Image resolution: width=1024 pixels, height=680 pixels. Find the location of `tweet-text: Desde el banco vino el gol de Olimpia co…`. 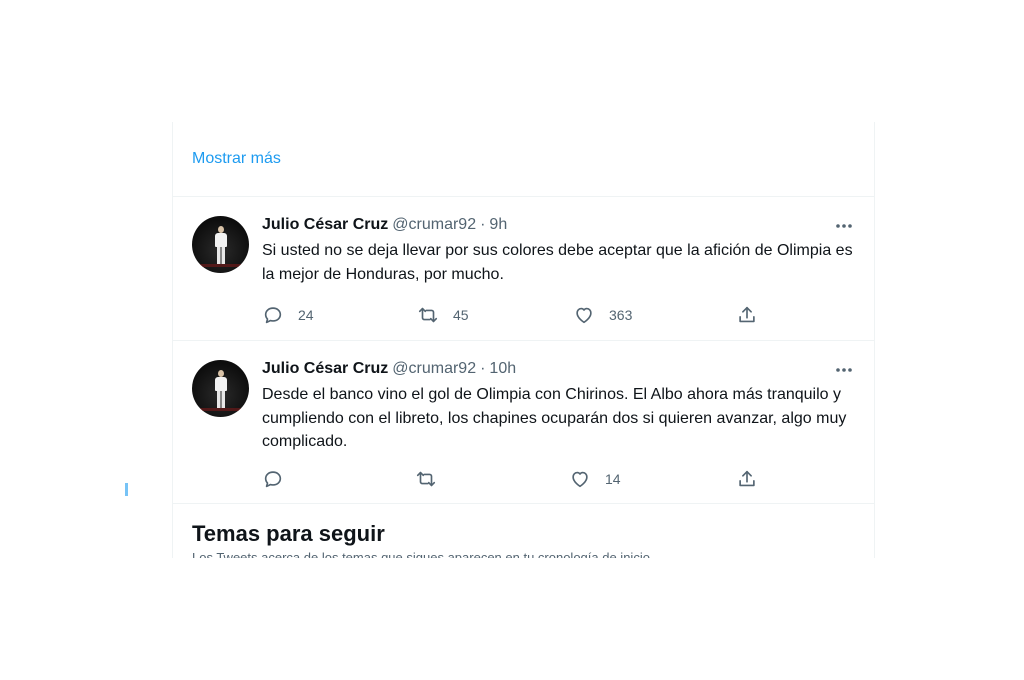

tweet-text: Desde el banco vino el gol de Olimpia co… is located at coordinates (554, 418).